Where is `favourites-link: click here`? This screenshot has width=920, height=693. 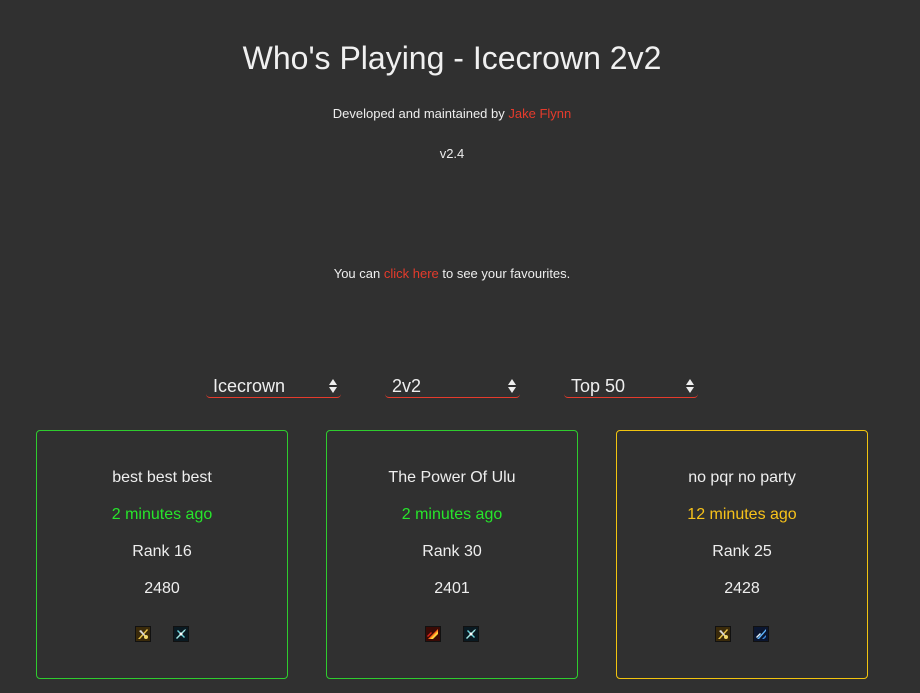 favourites-link: click here is located at coordinates (411, 273).